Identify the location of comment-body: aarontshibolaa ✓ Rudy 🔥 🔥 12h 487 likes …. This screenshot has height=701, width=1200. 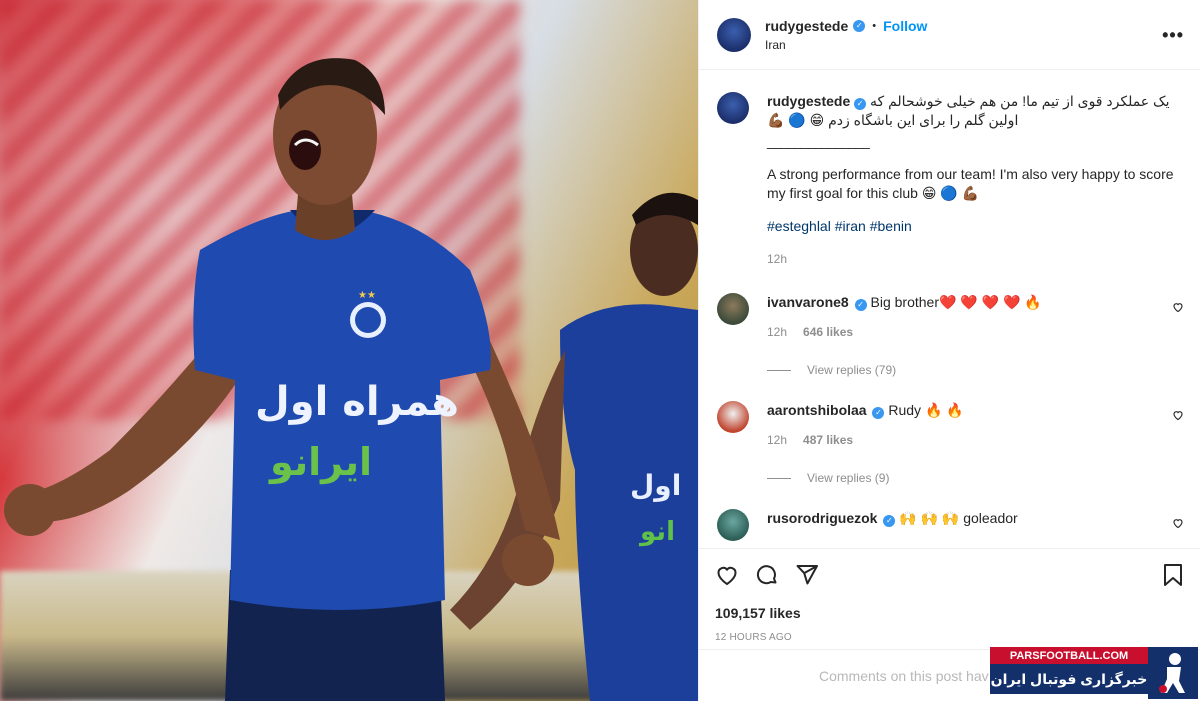
(975, 443).